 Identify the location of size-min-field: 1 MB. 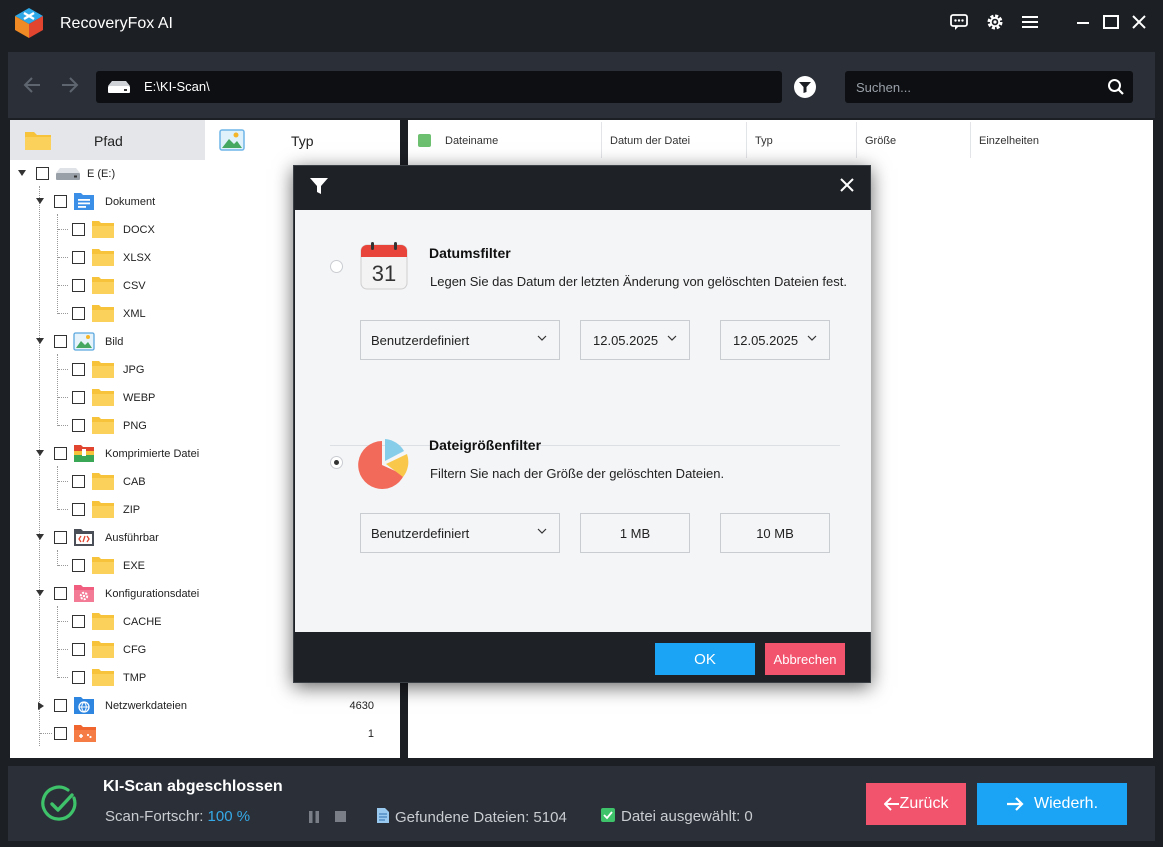
(635, 533).